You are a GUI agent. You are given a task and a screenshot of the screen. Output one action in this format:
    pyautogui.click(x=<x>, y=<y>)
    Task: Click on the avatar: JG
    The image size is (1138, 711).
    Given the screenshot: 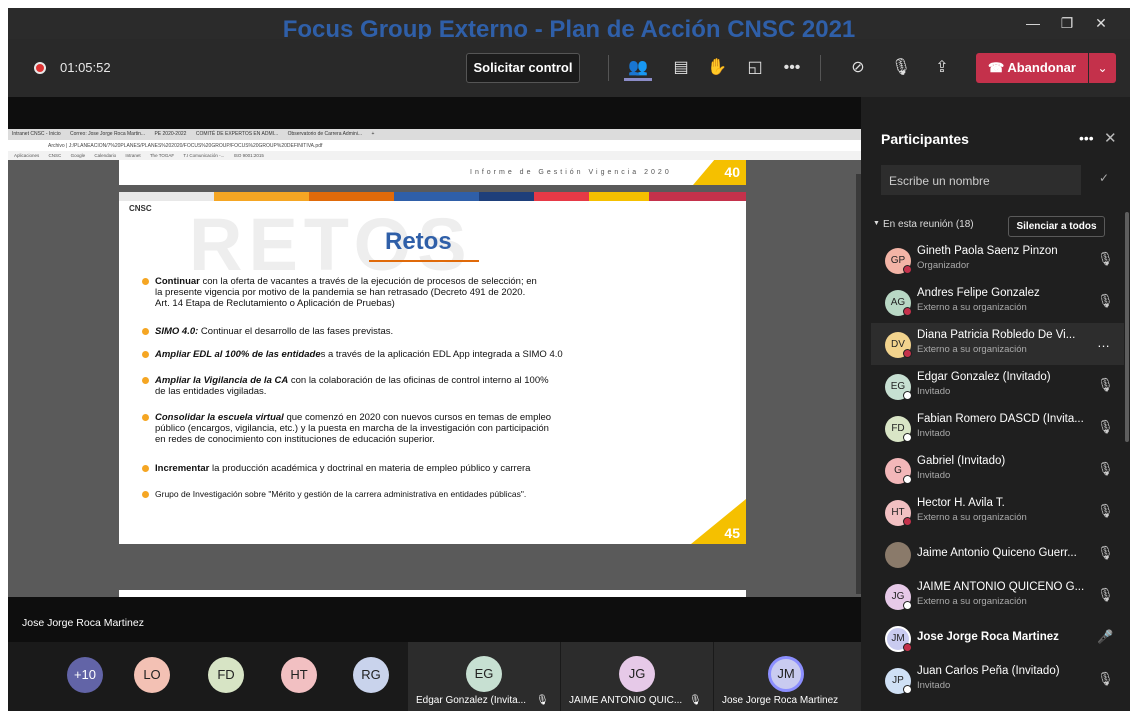 What is the action you would take?
    pyautogui.click(x=637, y=674)
    